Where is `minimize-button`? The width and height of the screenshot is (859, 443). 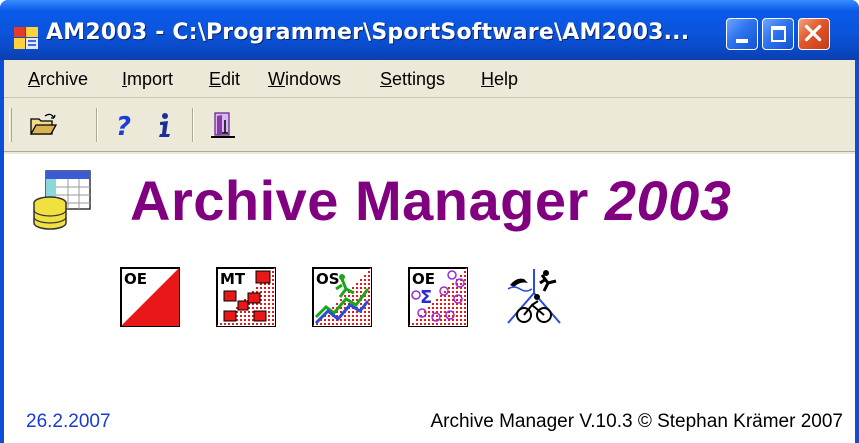 minimize-button is located at coordinates (742, 34).